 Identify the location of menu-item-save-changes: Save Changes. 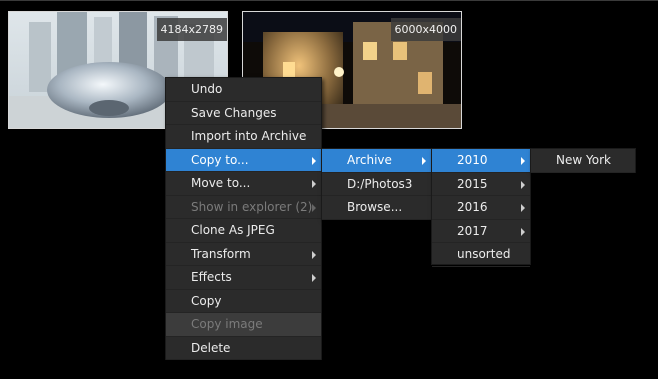
(243, 113).